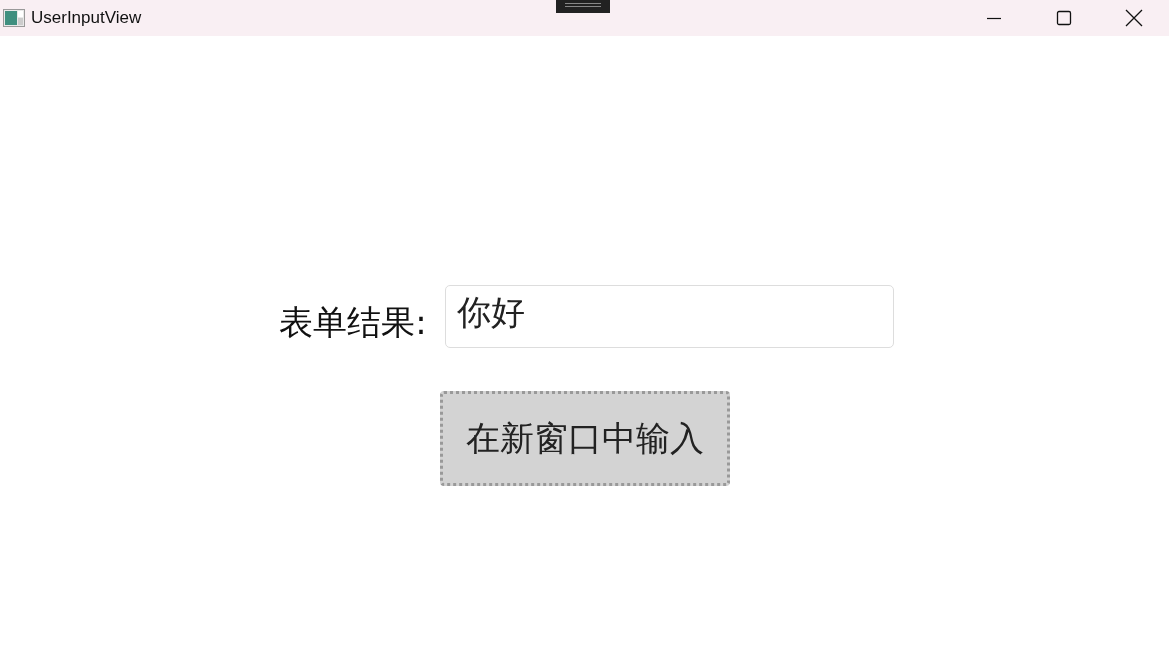 The height and width of the screenshot is (653, 1169). I want to click on form-result-label: 表单结果:, so click(353, 322).